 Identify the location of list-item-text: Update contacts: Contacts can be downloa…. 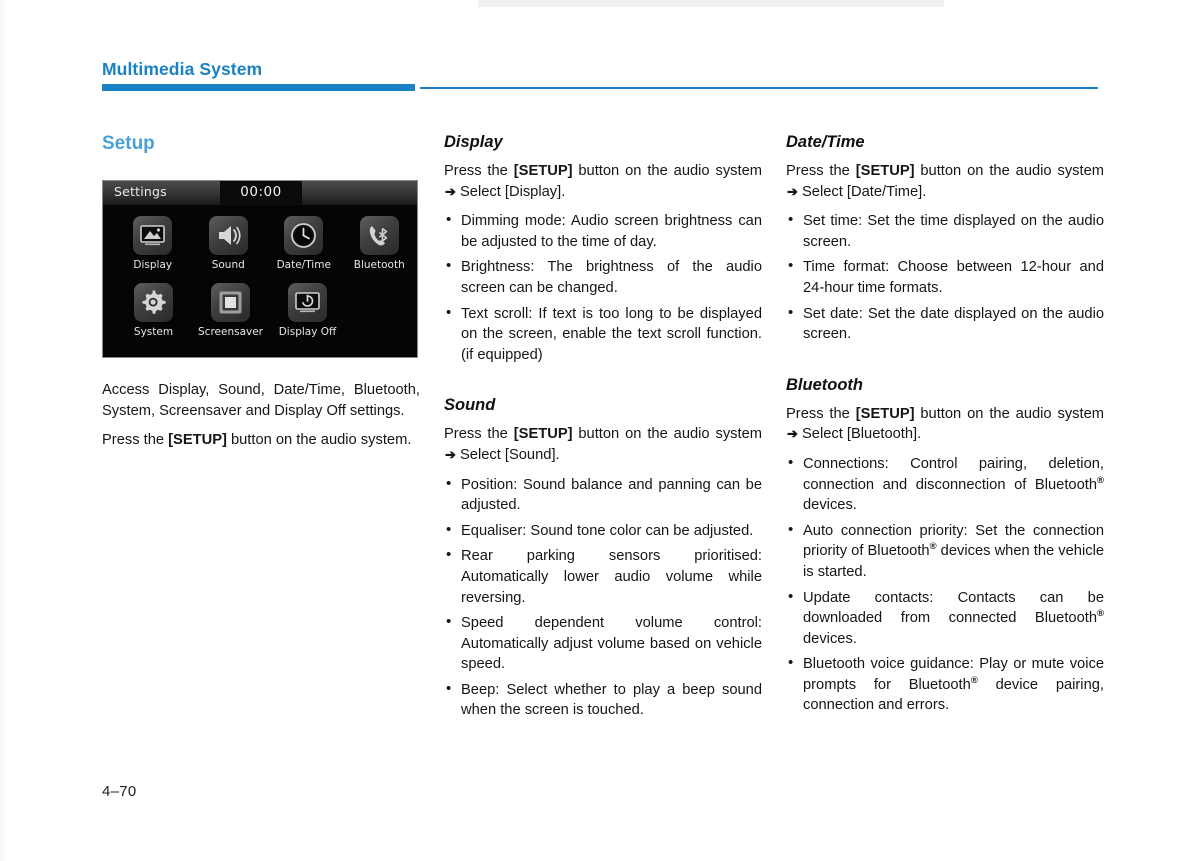
(953, 608).